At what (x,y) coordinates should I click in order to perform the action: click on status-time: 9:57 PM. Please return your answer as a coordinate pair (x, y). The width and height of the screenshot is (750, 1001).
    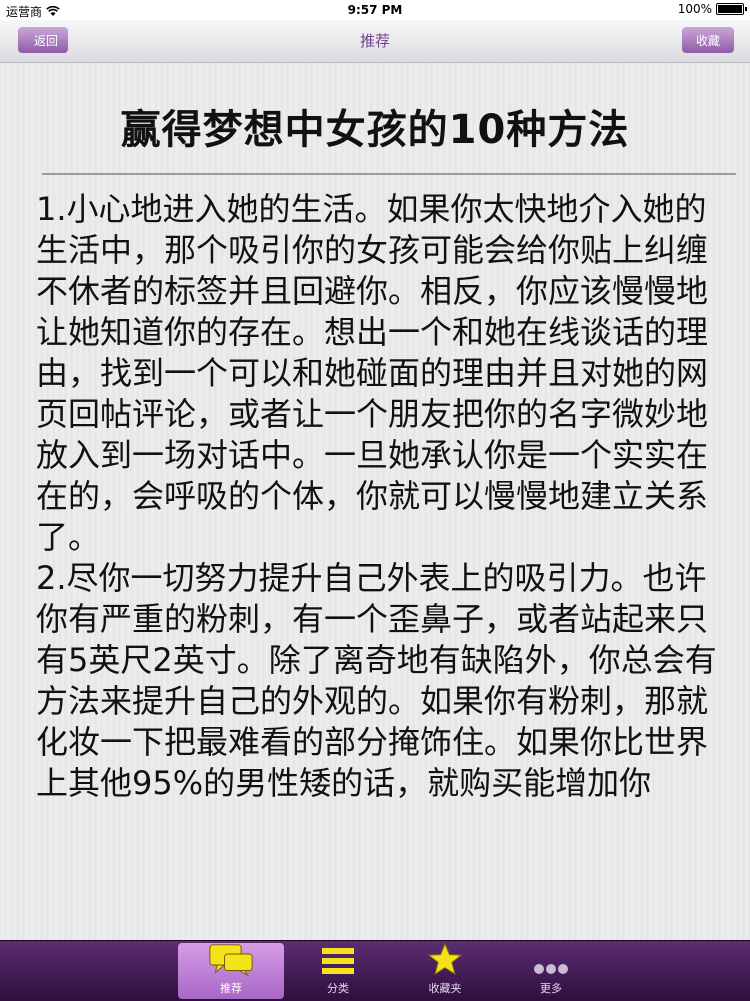
    Looking at the image, I should click on (375, 10).